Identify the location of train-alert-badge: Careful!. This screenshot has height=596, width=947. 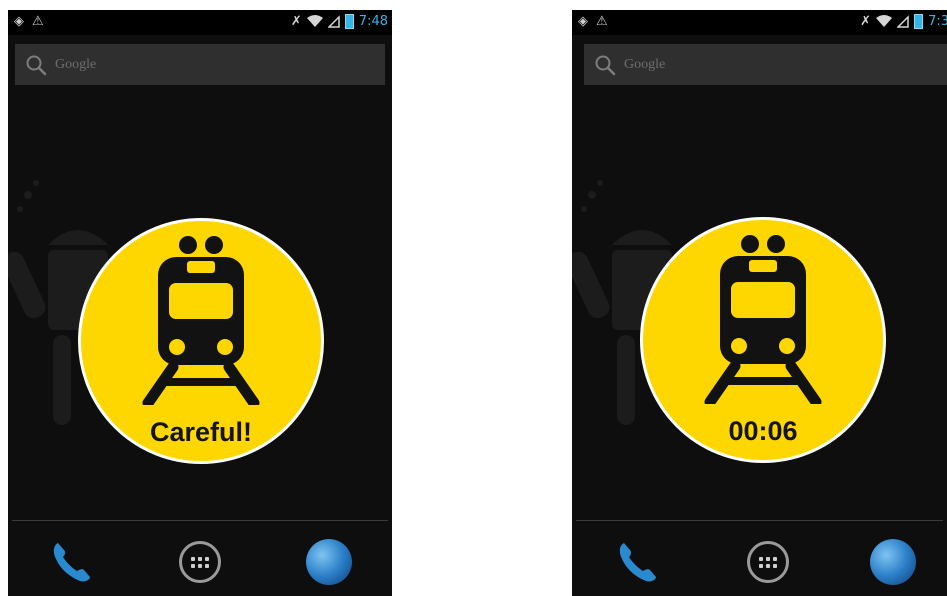
(201, 341).